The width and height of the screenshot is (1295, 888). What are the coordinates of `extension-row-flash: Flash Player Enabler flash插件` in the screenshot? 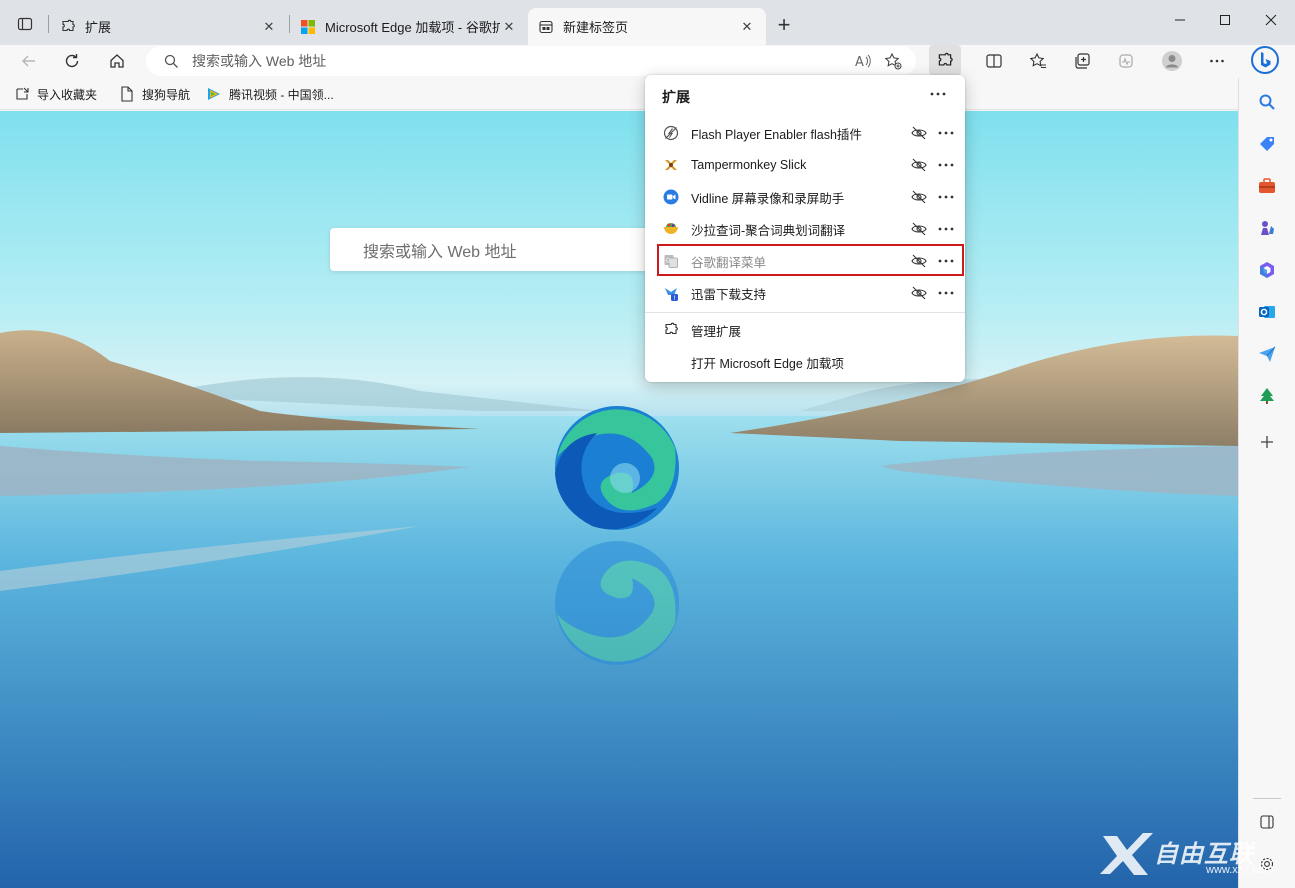 It's located at (805, 133).